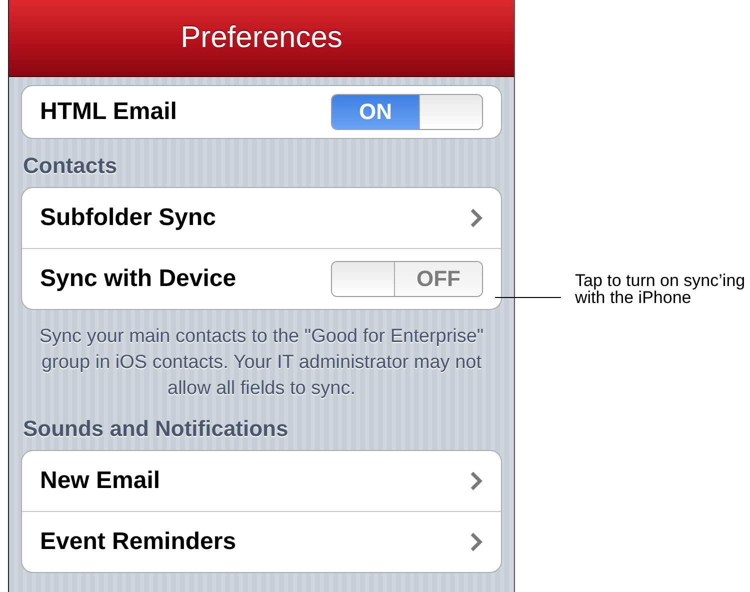  What do you see at coordinates (139, 542) in the screenshot?
I see `row-label: Event Reminders` at bounding box center [139, 542].